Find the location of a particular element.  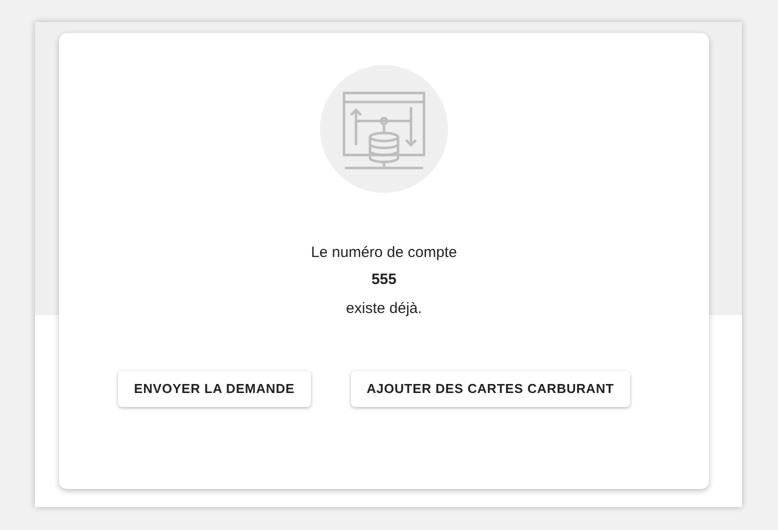

database-window-icon is located at coordinates (384, 129).